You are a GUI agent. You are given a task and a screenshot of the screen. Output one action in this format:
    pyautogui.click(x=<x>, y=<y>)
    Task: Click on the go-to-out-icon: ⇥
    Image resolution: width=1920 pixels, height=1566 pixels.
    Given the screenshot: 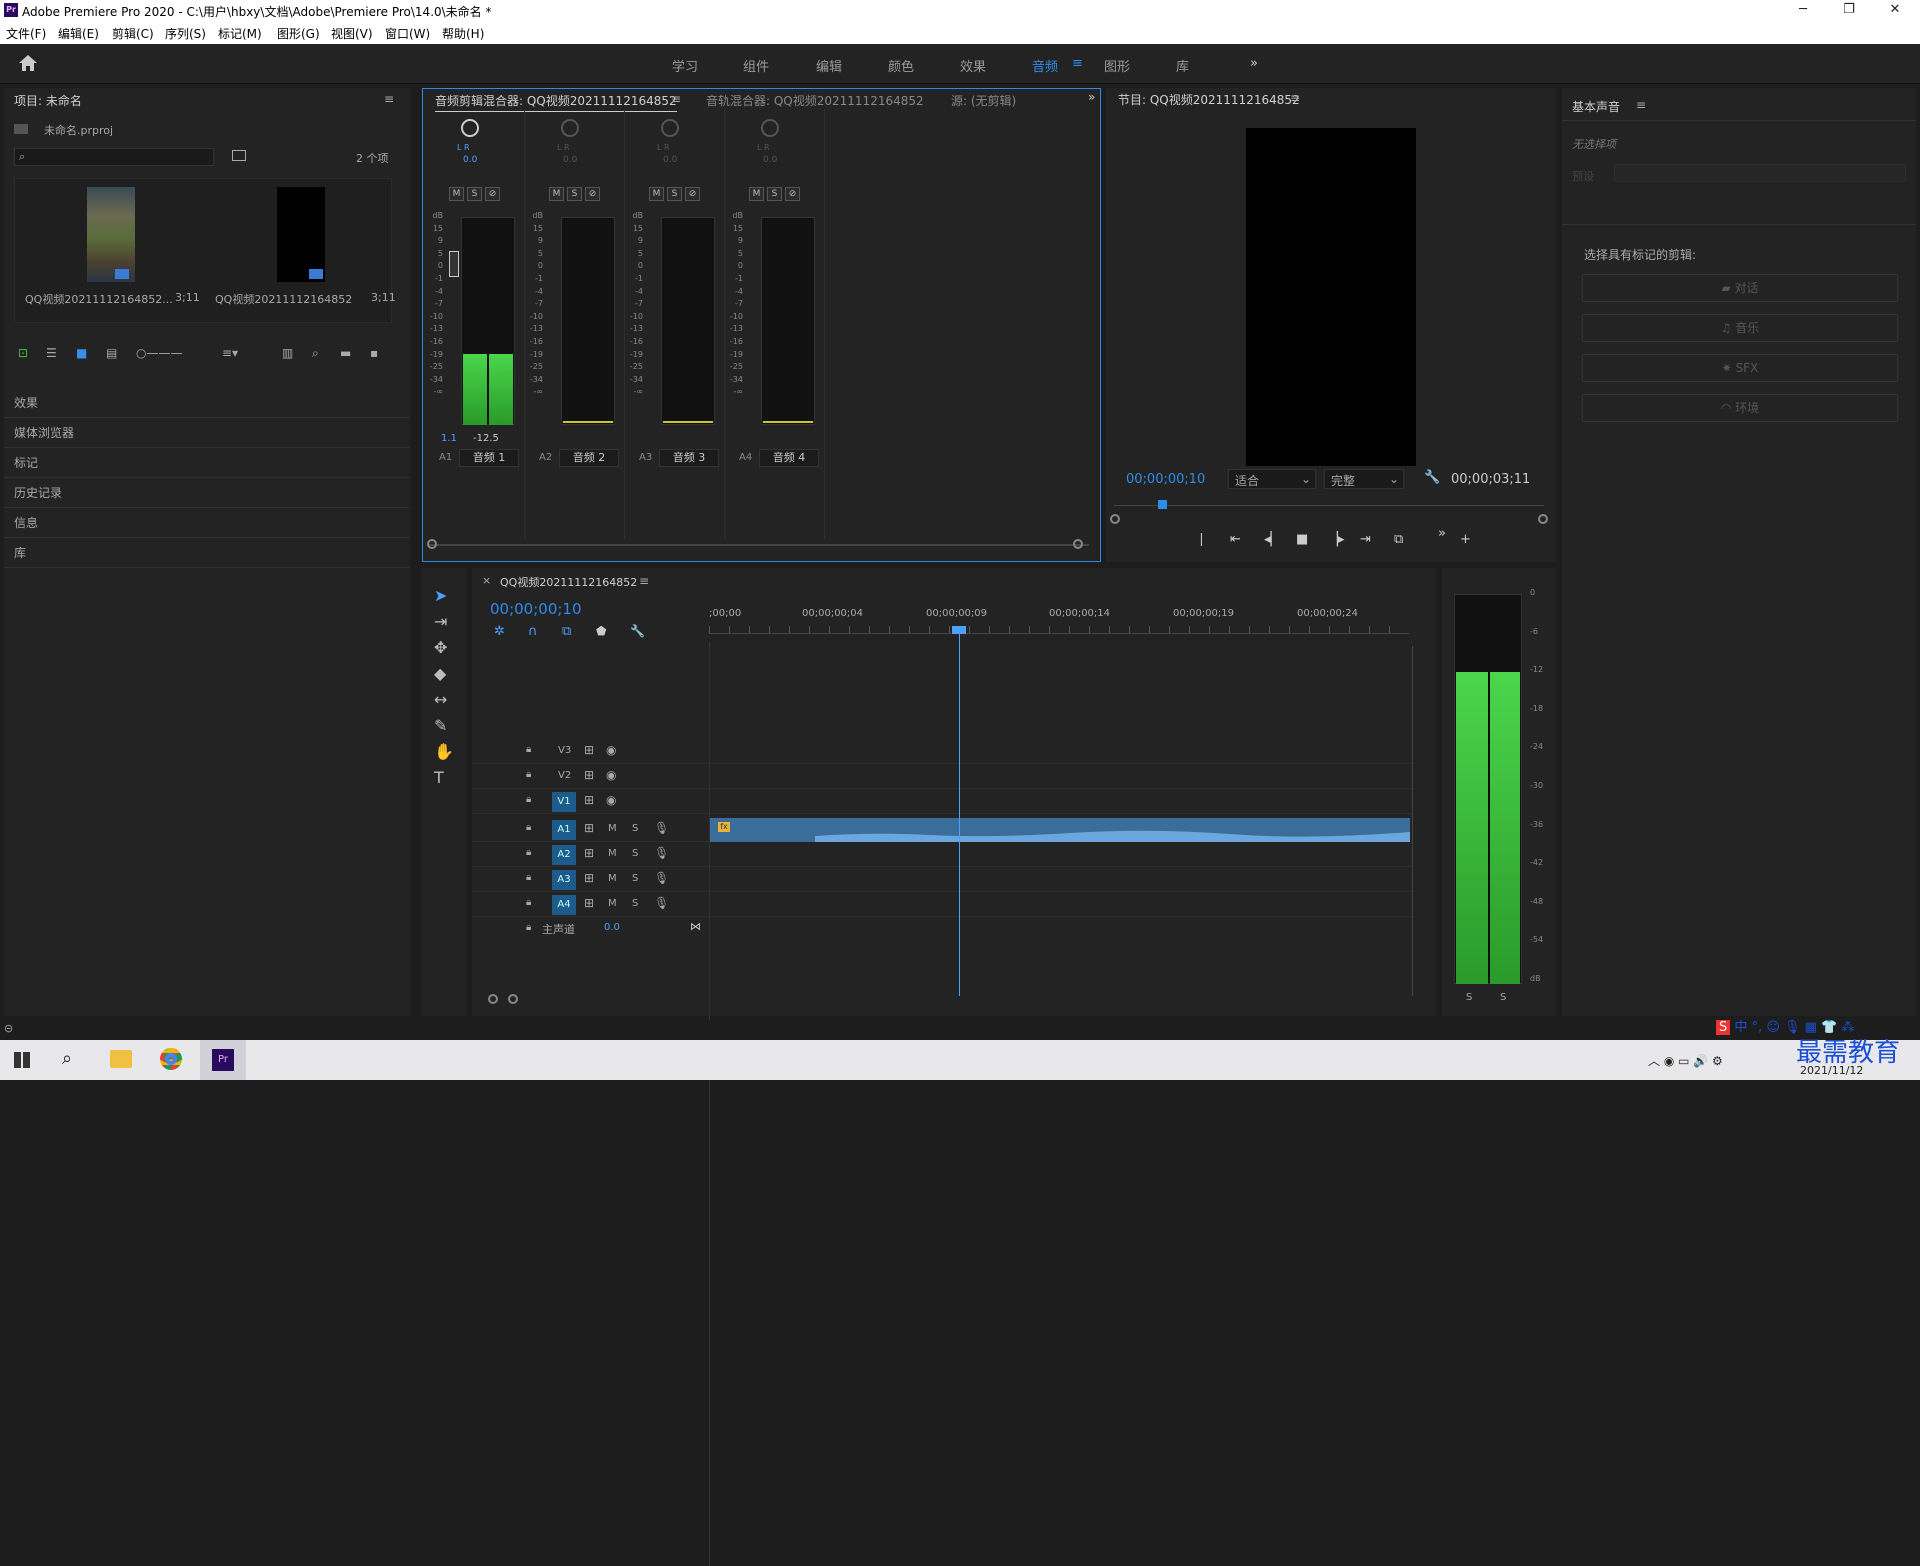 What is the action you would take?
    pyautogui.click(x=1365, y=539)
    